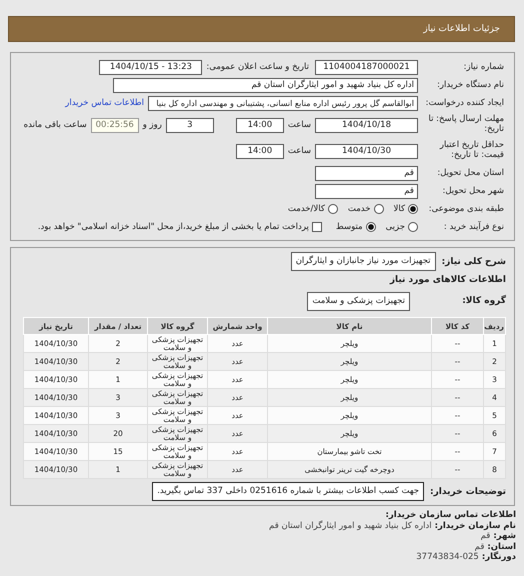  Describe the element at coordinates (349, 227) in the screenshot. I see `radio-label: متوسط` at that location.